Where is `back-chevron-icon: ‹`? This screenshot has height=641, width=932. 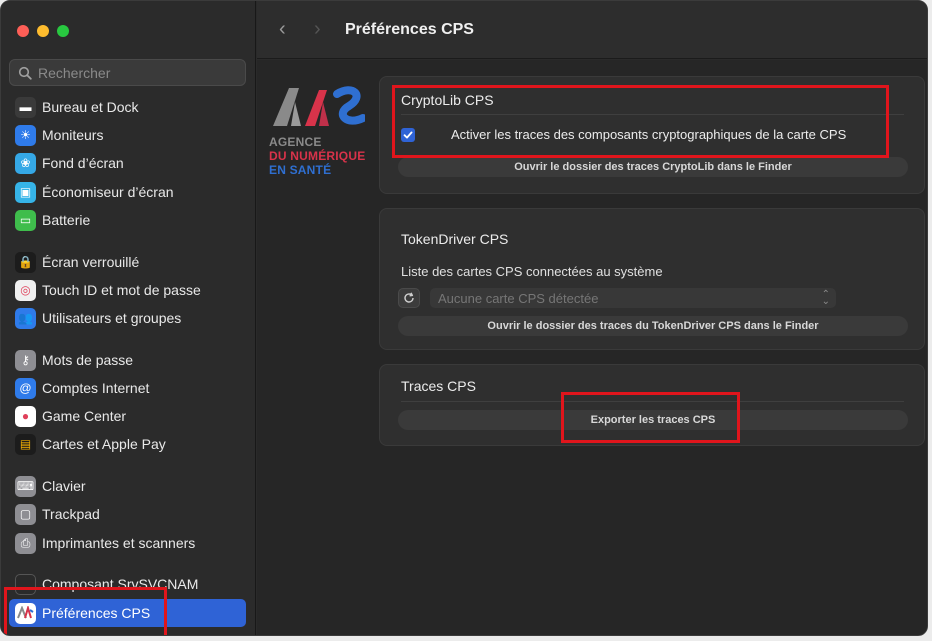
back-chevron-icon: ‹ is located at coordinates (282, 29).